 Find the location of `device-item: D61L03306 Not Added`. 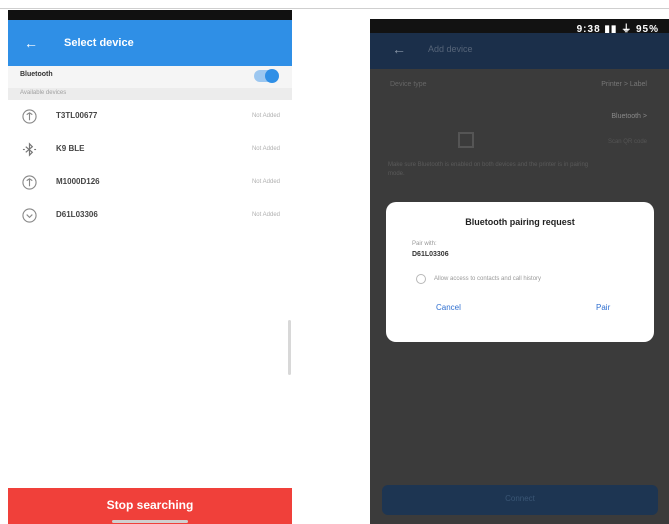

device-item: D61L03306 Not Added is located at coordinates (150, 215).